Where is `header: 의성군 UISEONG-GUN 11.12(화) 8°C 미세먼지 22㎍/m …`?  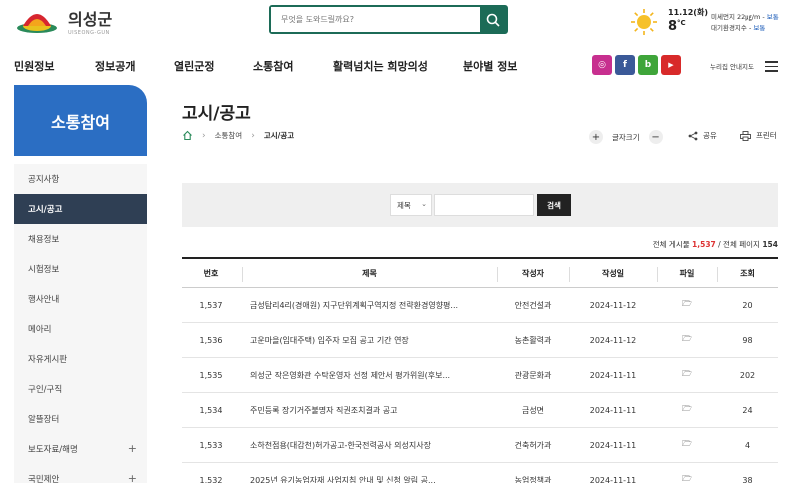 header: 의성군 UISEONG-GUN 11.12(화) 8°C 미세먼지 22㎍/m … is located at coordinates (400, 21).